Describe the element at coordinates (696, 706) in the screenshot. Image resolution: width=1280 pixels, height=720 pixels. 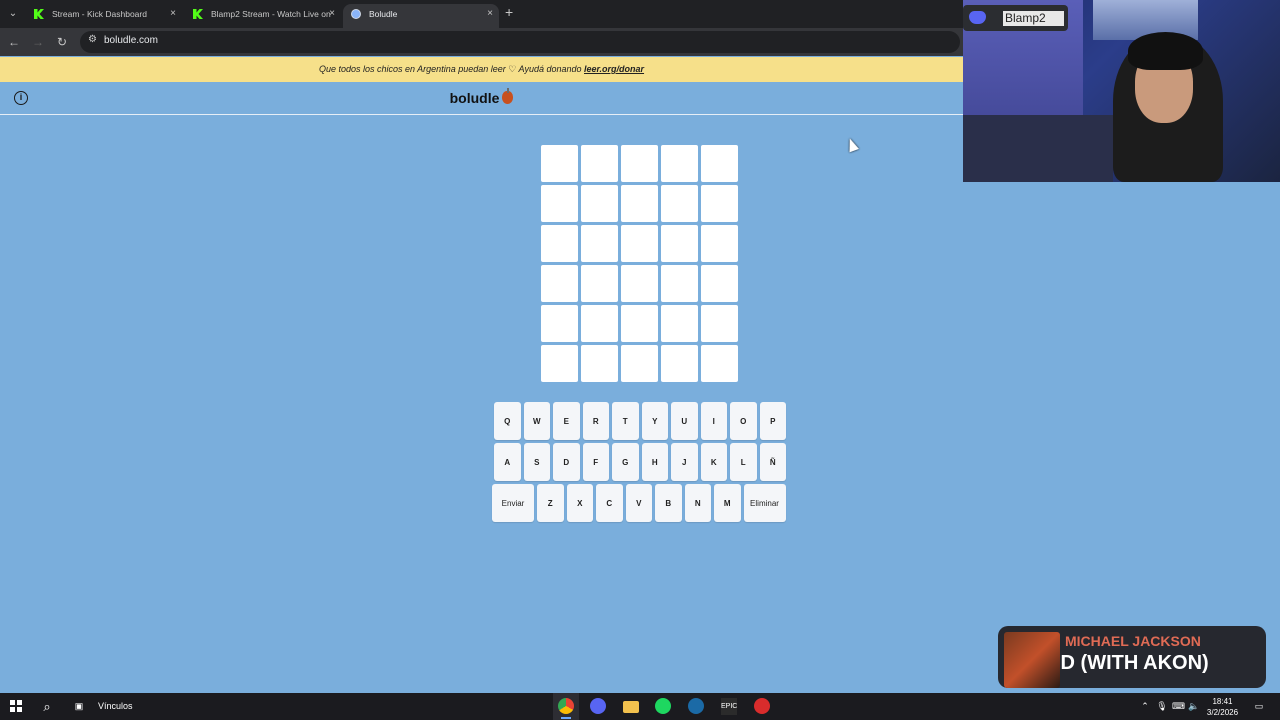
I see `steam-icon` at that location.